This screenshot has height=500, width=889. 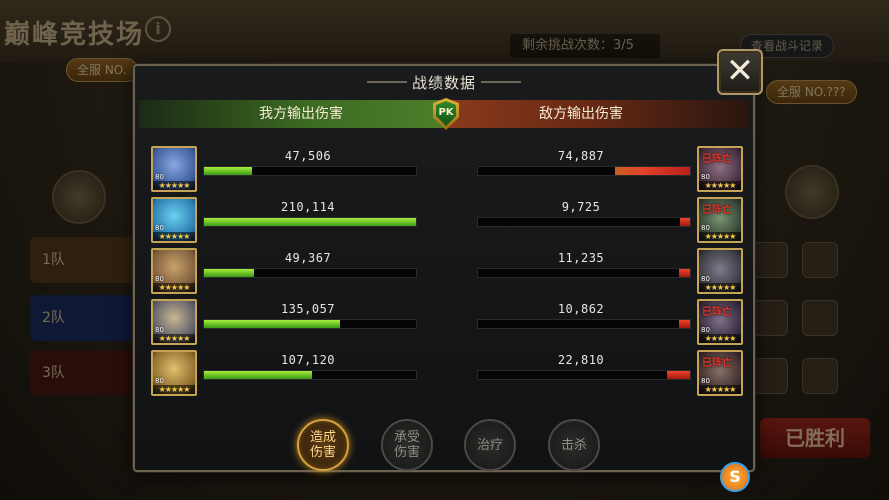 What do you see at coordinates (581, 258) in the screenshot?
I see `enemy-damage-value: 11,235` at bounding box center [581, 258].